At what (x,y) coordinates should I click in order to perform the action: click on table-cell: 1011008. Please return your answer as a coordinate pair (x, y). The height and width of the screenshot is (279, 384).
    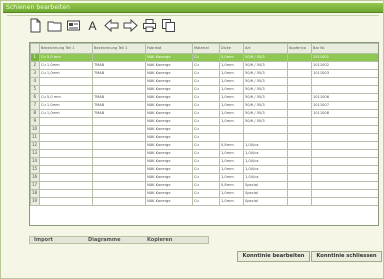
    Looking at the image, I should click on (344, 113).